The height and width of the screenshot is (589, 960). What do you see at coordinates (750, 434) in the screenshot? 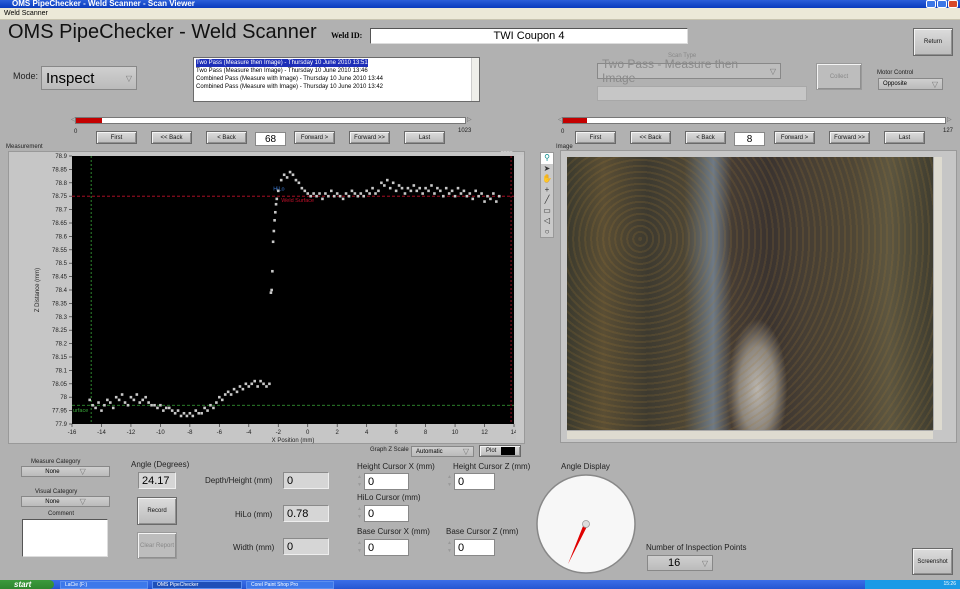
I see `image-horizontal-scrollbar` at bounding box center [750, 434].